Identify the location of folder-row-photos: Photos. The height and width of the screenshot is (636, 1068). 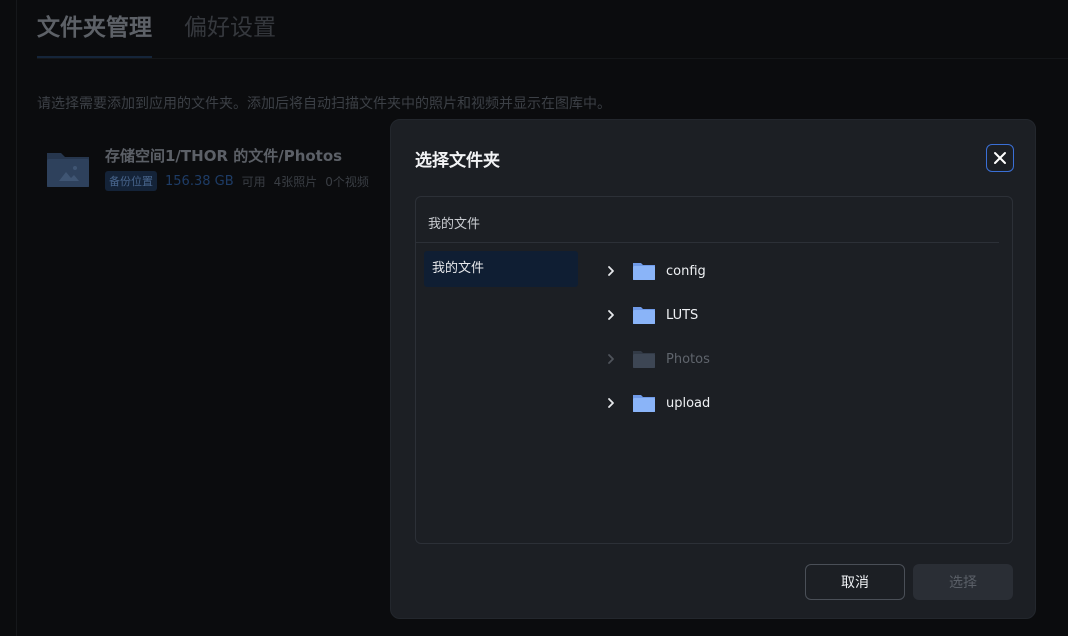
(800, 359).